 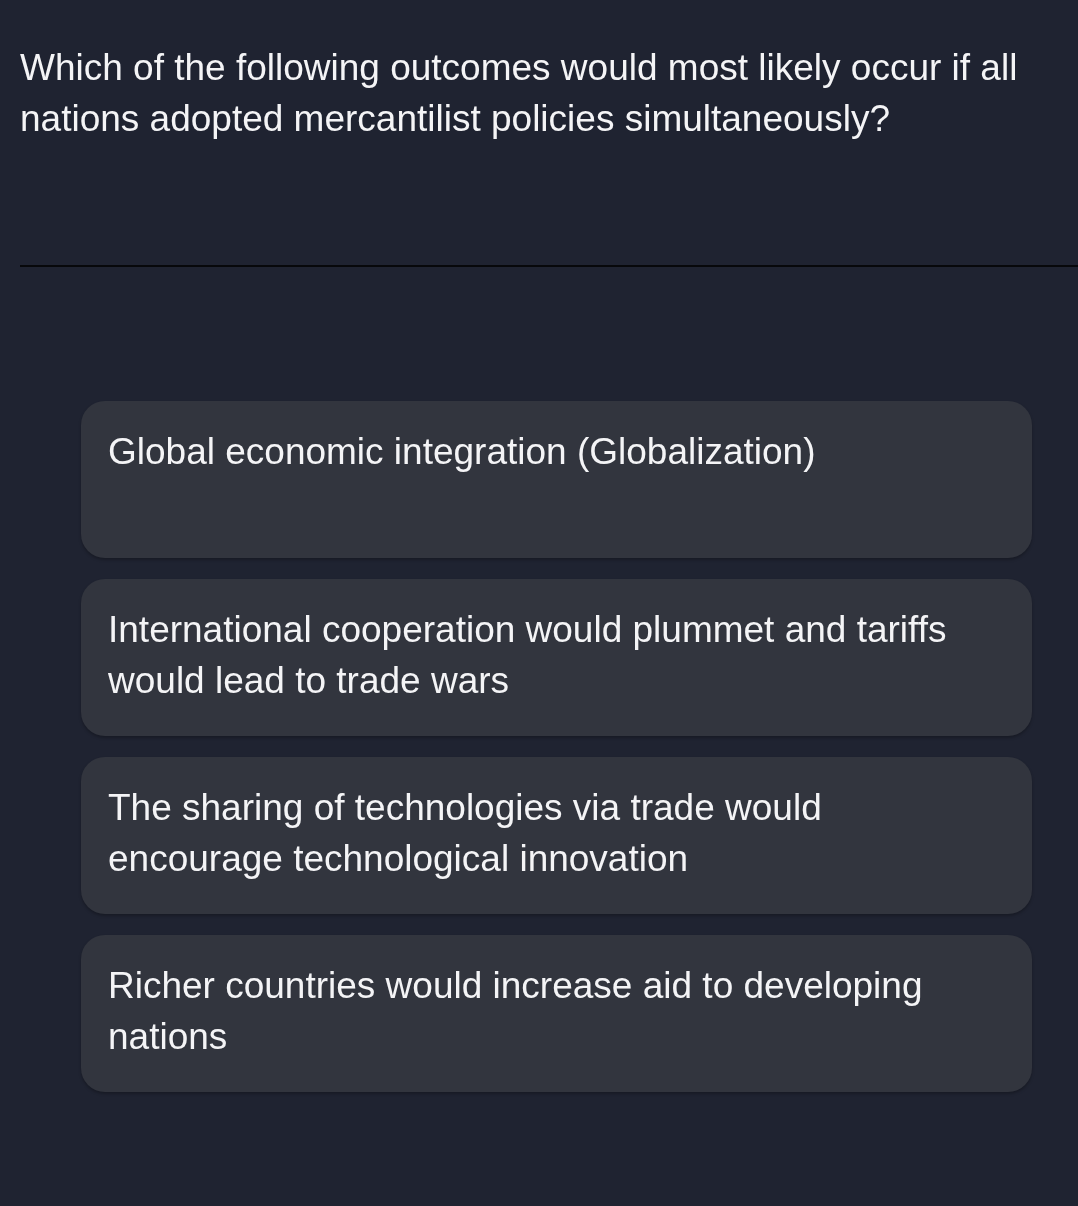 What do you see at coordinates (556, 657) in the screenshot?
I see `answer-option: International cooperation would plummet and tariffs would lead to trade wars` at bounding box center [556, 657].